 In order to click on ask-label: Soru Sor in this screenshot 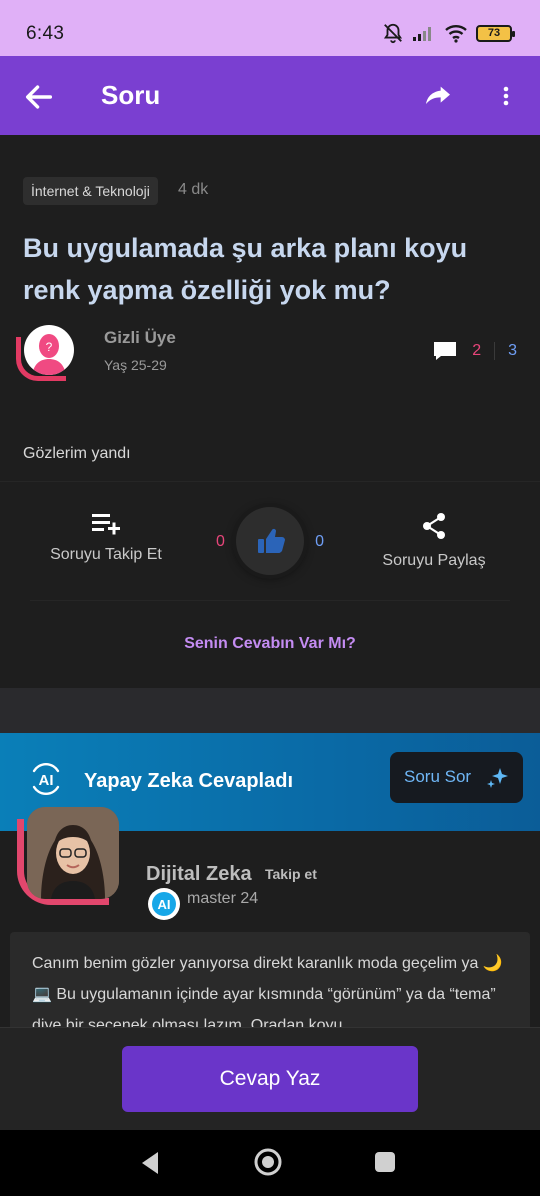, I will do `click(438, 776)`.